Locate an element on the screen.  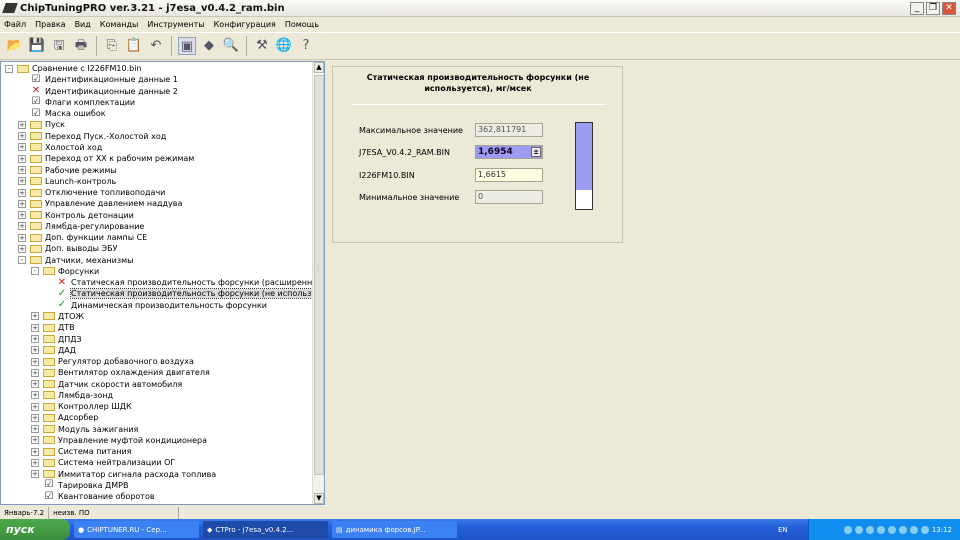
copy-icon: ⎘ is located at coordinates (112, 46).